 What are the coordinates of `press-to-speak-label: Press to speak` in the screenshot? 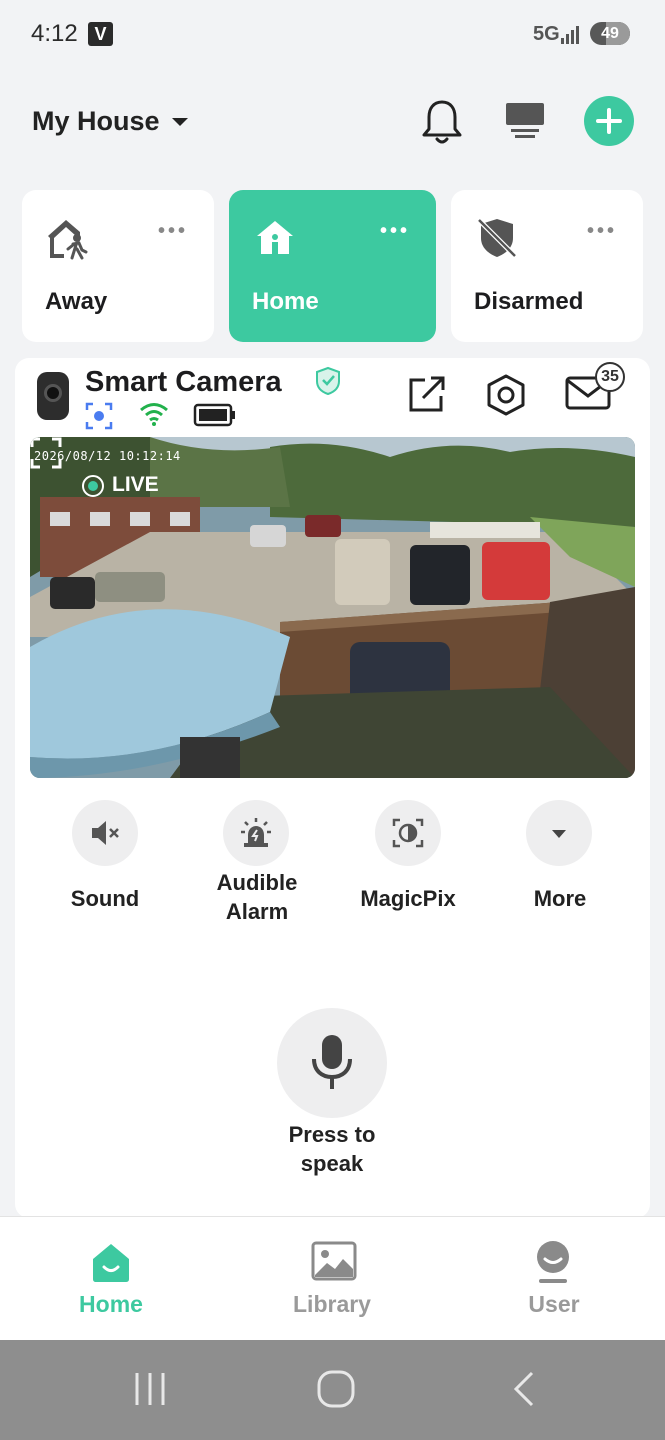 It's located at (332, 1149).